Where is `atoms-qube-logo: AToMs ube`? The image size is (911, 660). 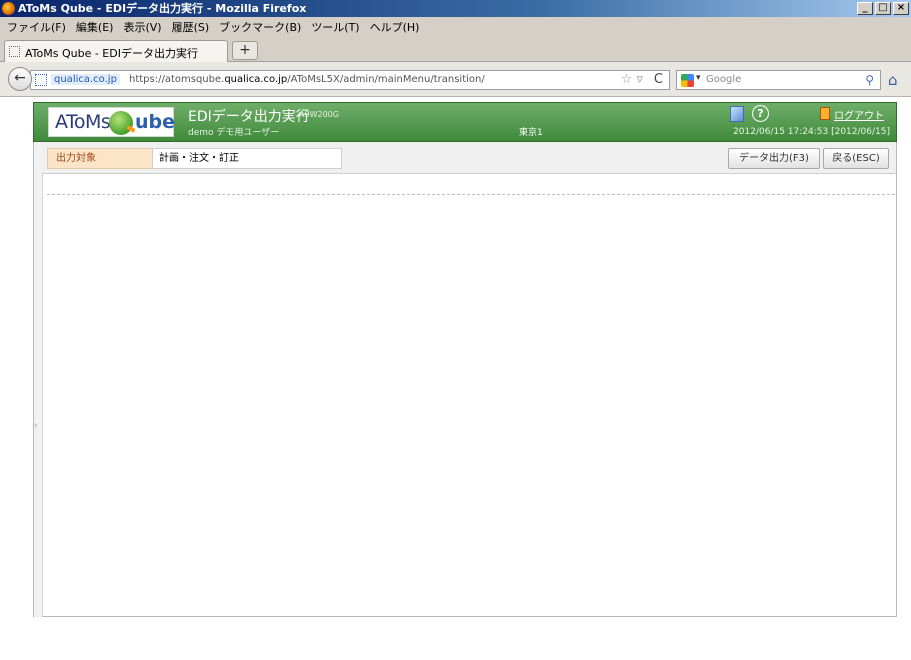
atoms-qube-logo: AToMs ube is located at coordinates (112, 122).